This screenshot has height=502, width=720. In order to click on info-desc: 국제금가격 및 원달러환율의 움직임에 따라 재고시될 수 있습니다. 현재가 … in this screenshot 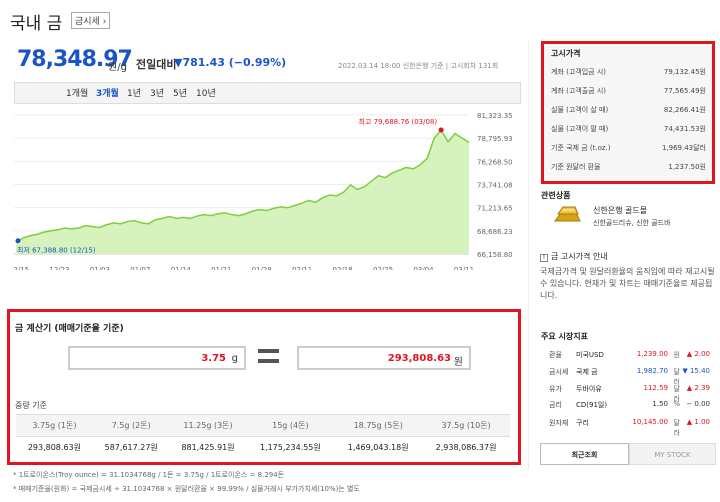, I will do `click(627, 283)`.